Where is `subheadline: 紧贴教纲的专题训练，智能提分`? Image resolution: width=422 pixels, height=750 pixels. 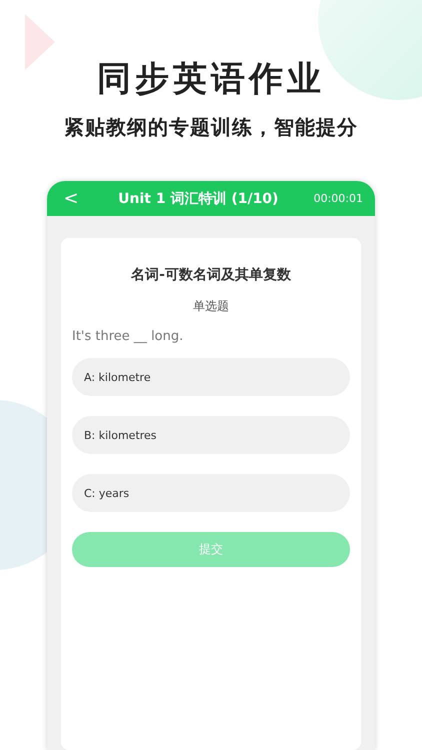
subheadline: 紧贴教纲的专题训练，智能提分 is located at coordinates (211, 127).